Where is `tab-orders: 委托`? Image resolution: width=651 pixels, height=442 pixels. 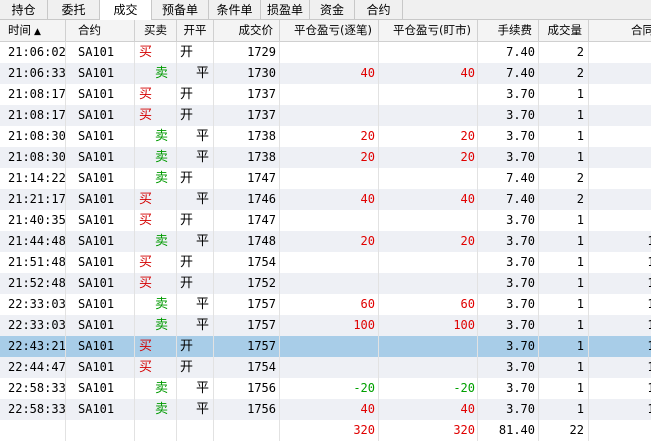
tab-orders: 委托 is located at coordinates (74, 10).